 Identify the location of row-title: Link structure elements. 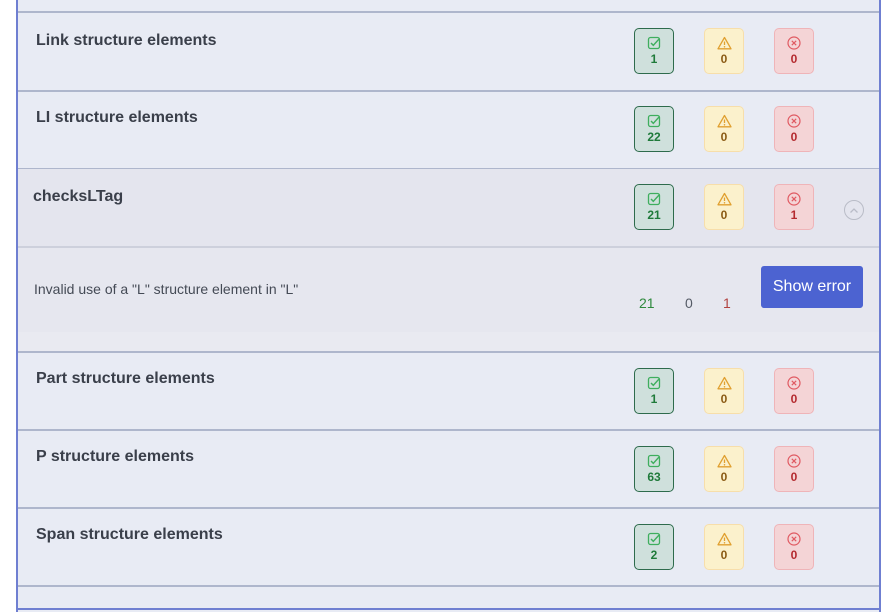
(126, 40).